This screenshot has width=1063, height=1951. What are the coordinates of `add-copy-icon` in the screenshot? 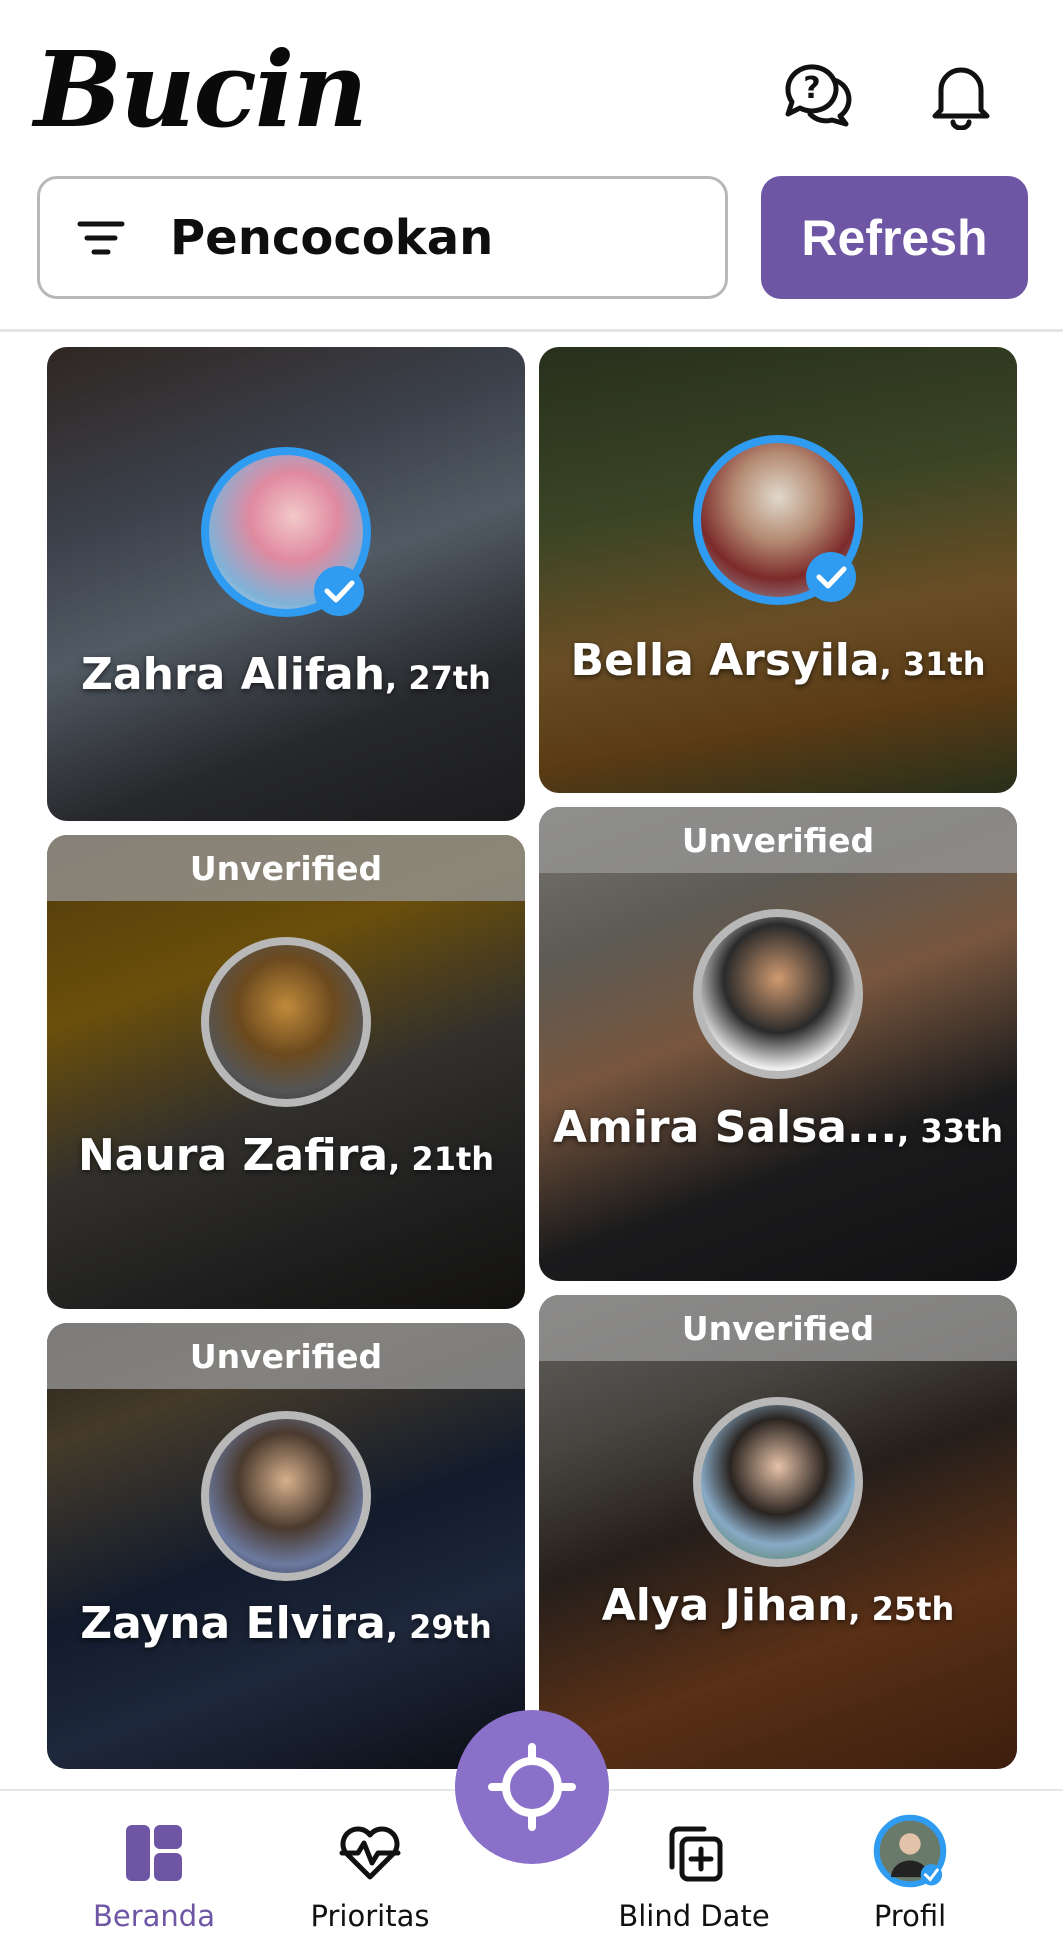 It's located at (696, 1854).